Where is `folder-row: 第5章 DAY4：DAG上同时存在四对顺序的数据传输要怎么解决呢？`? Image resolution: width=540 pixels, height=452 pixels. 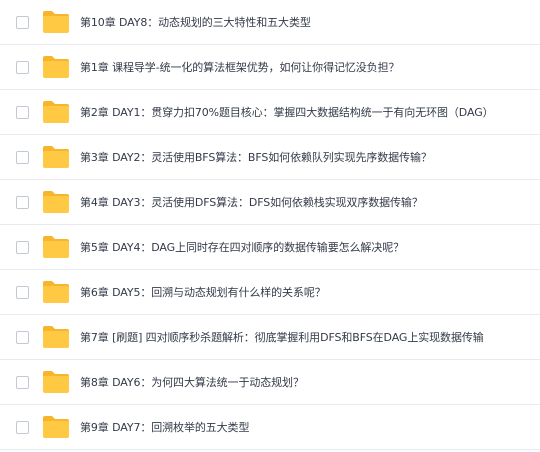
folder-row: 第5章 DAY4：DAG上同时存在四对顺序的数据传输要怎么解决呢？ is located at coordinates (270, 247).